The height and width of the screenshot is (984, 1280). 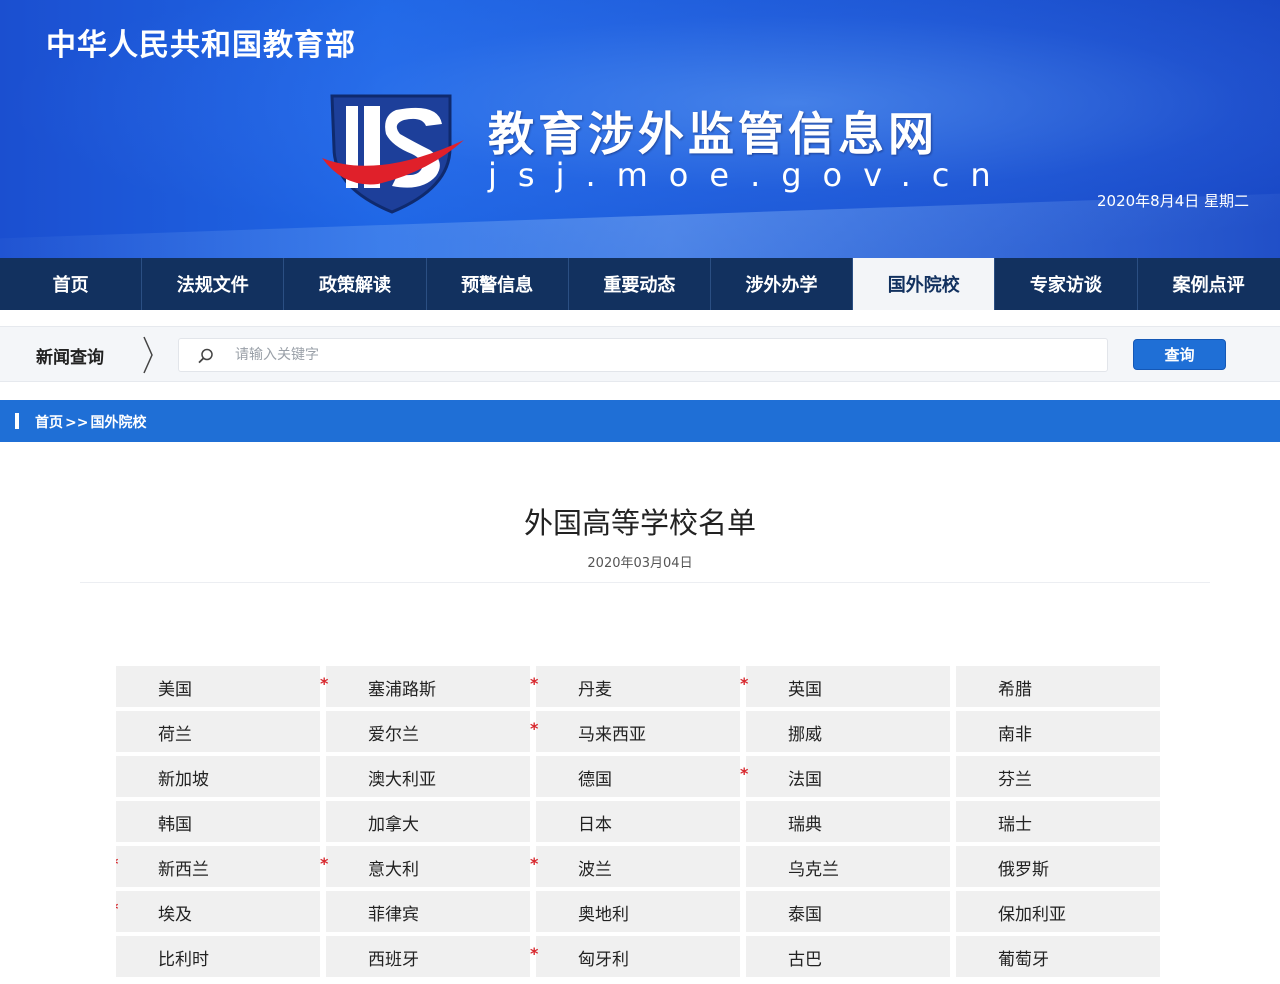 I want to click on country-cell: * 丹麦, so click(x=635, y=686).